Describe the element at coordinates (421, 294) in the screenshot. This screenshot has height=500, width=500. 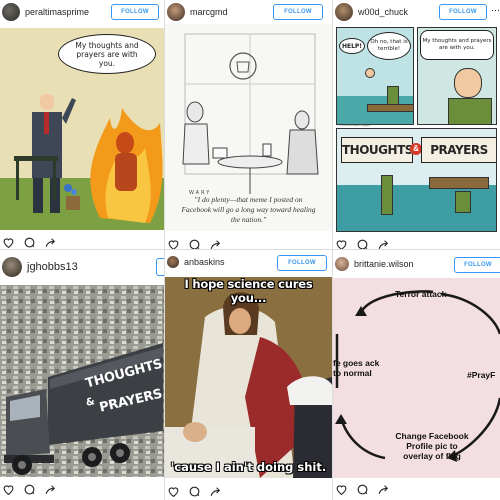
I see `cycle-step-terror: Terror attack` at that location.